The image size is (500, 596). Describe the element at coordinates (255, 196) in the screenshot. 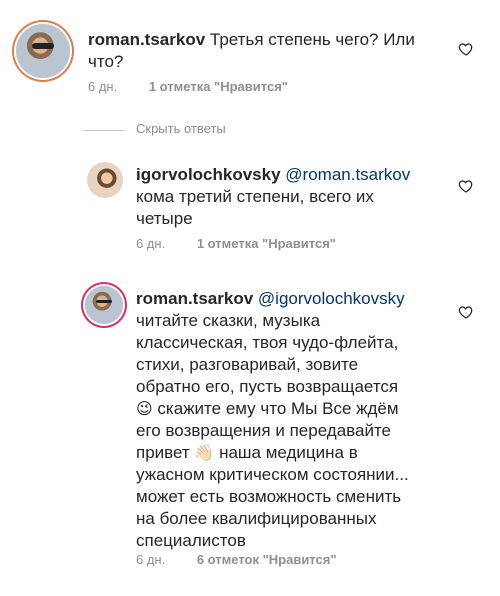

I see `reply-line: кома третий степени, всего их` at that location.